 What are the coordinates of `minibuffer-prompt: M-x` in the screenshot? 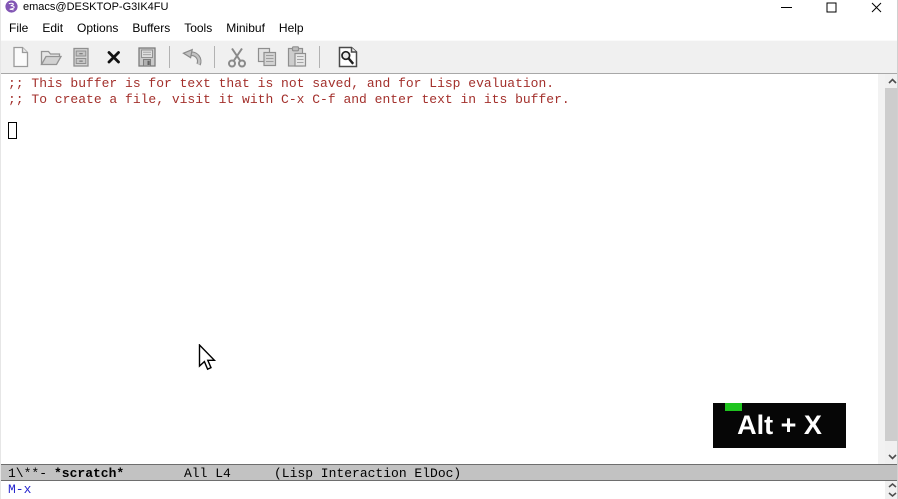 It's located at (20, 489).